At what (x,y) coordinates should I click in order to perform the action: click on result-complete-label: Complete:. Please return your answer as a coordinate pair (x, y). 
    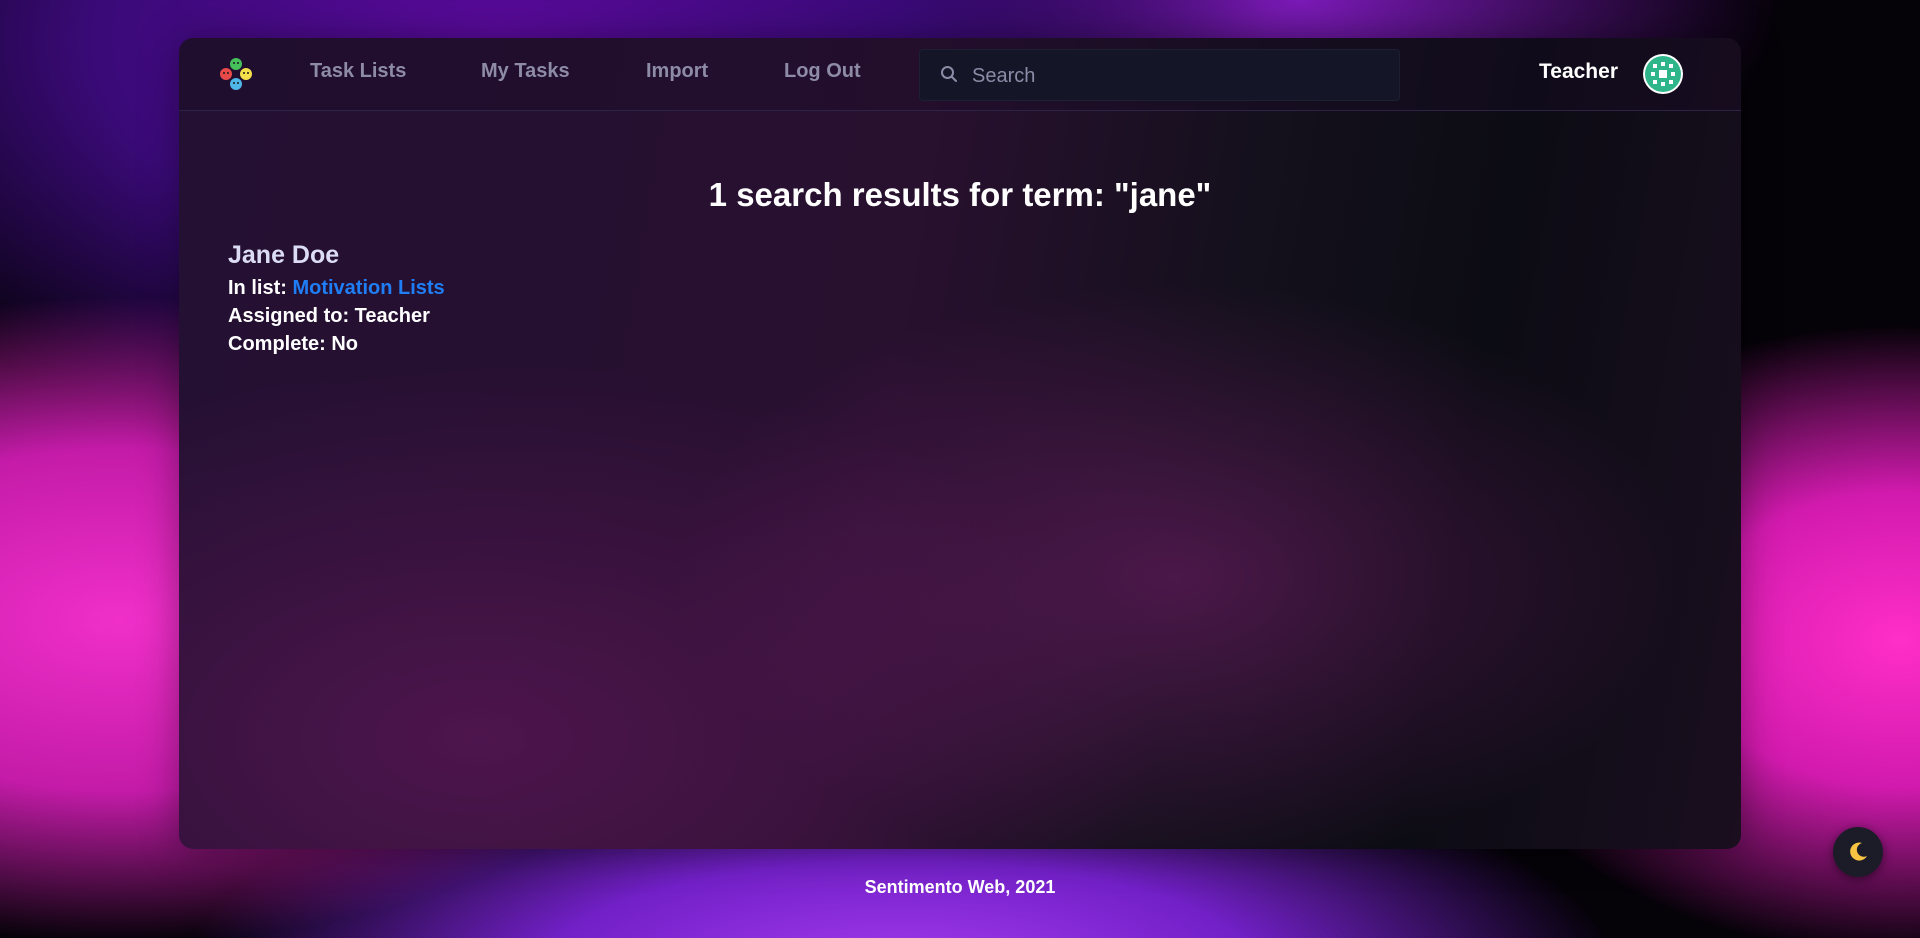
    Looking at the image, I should click on (280, 344).